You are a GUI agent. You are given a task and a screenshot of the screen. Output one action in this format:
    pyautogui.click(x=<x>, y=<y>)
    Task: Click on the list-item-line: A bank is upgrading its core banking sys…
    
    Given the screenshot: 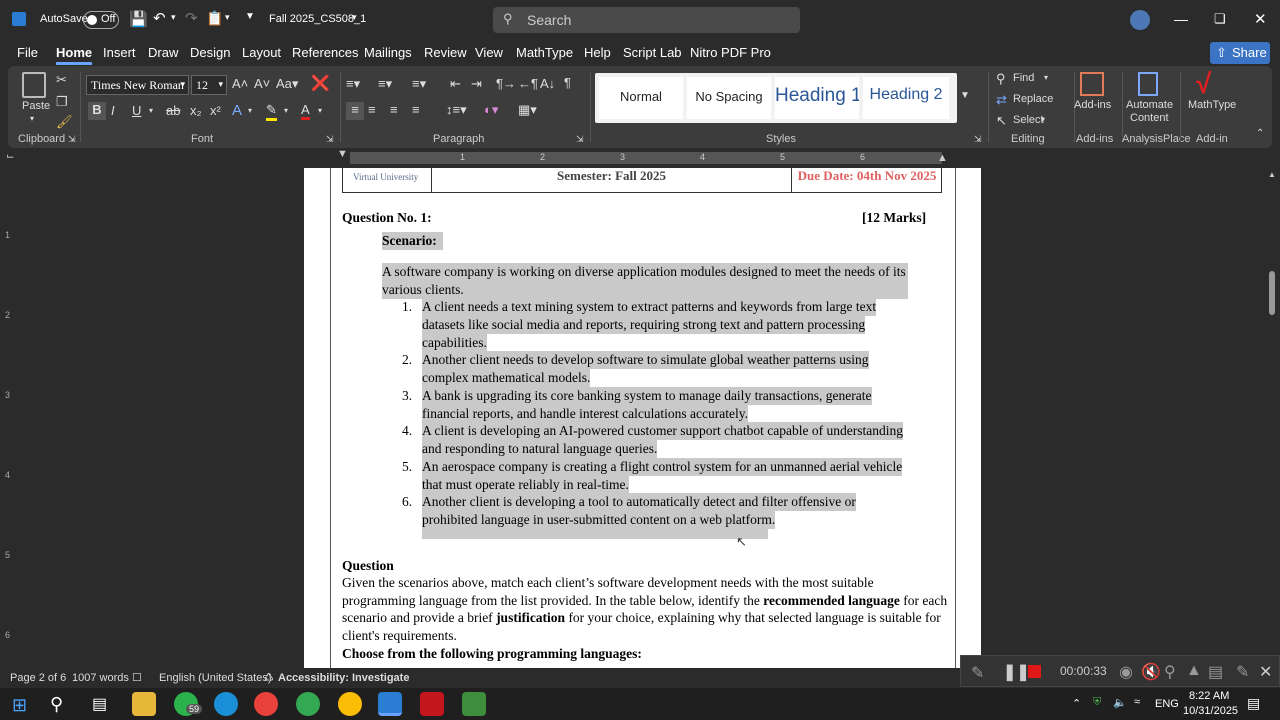 What is the action you would take?
    pyautogui.click(x=647, y=396)
    